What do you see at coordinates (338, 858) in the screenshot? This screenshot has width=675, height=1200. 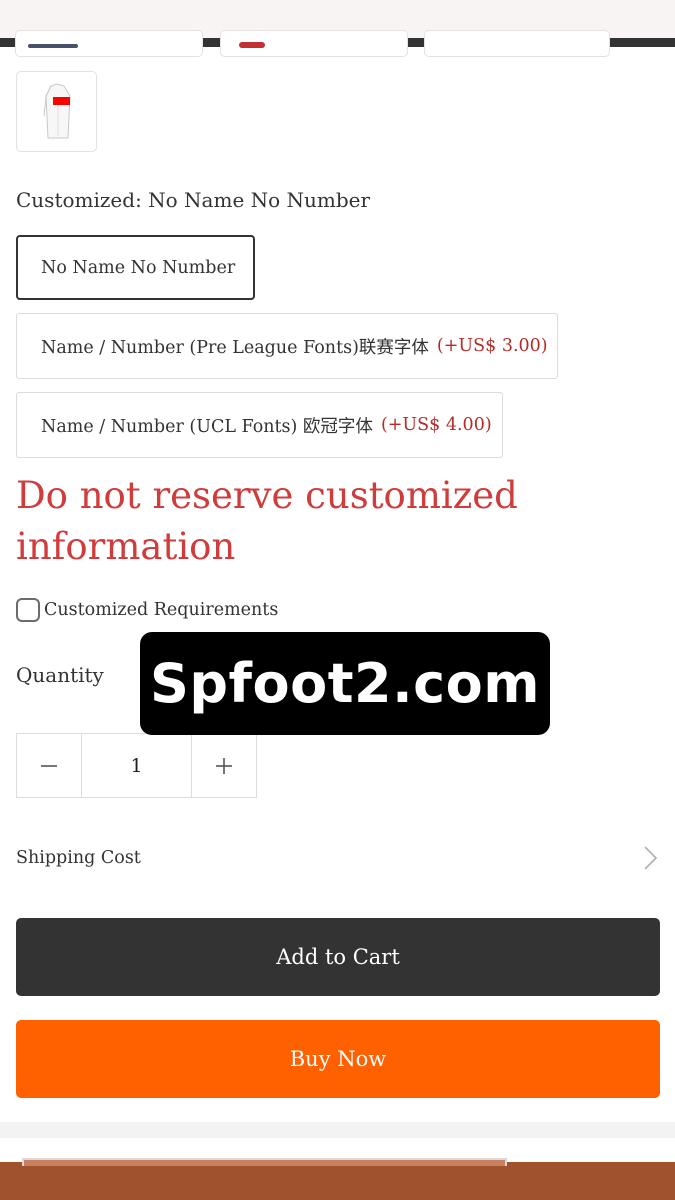 I see `shipping-cost-row: Shipping Cost` at bounding box center [338, 858].